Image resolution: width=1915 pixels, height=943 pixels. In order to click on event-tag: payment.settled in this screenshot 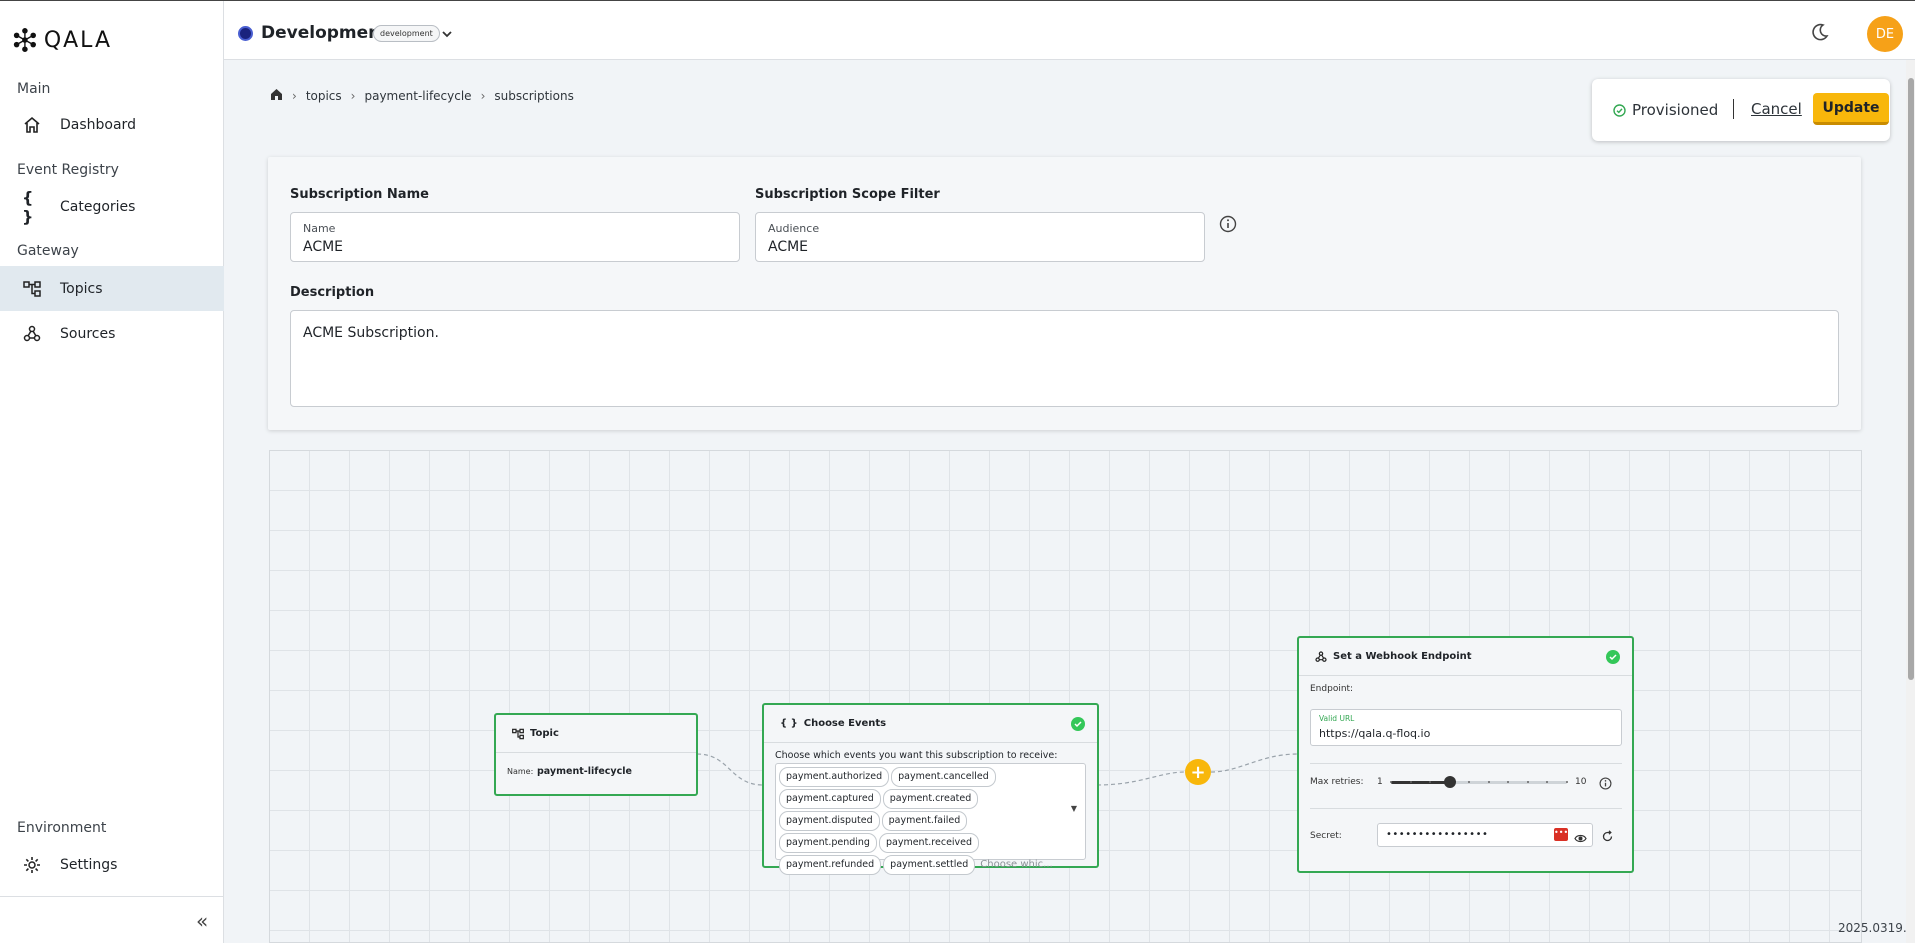, I will do `click(929, 865)`.